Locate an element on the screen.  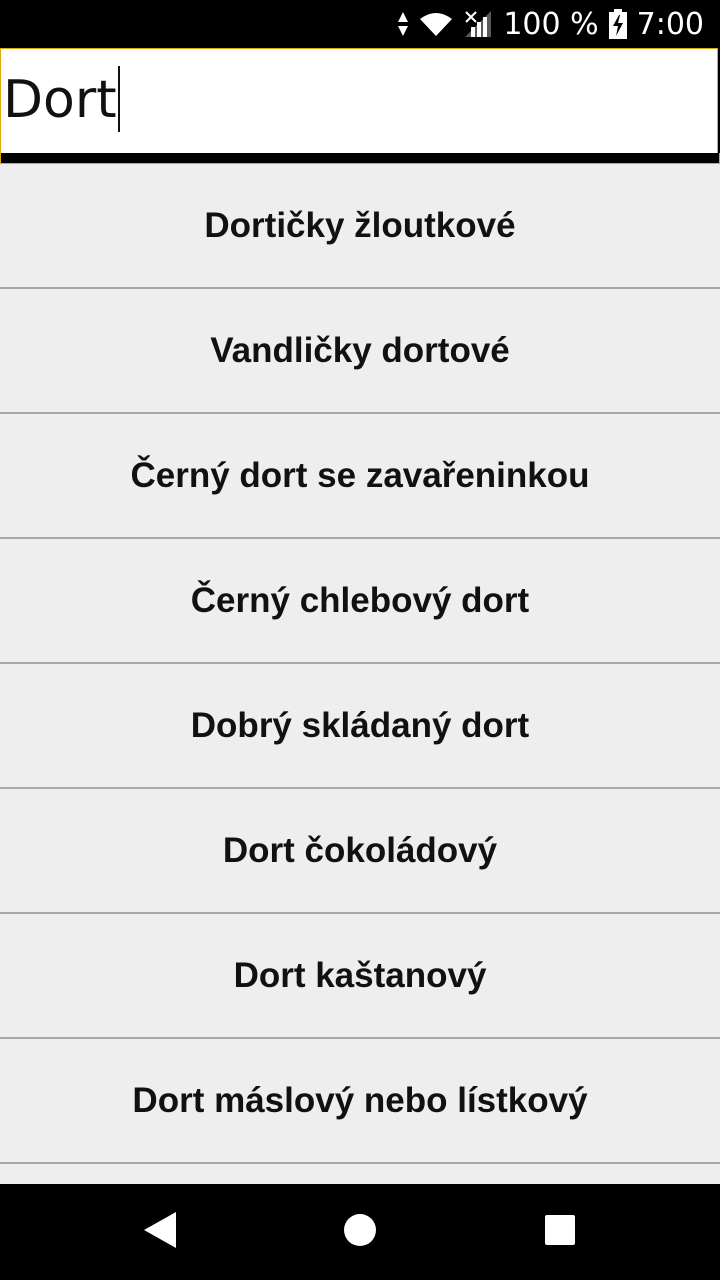
search-input: Dort is located at coordinates (61, 100).